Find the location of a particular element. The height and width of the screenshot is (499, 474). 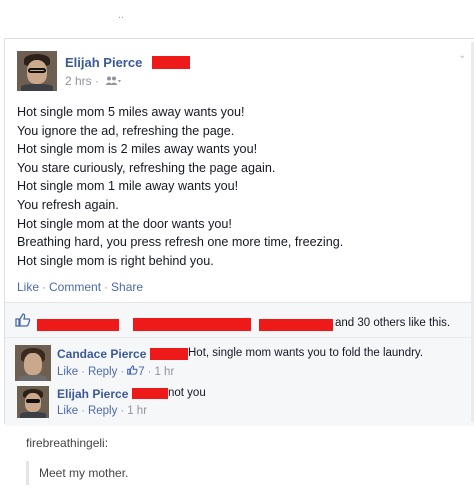

likes-summary: and 30 others like this. is located at coordinates (239, 319).